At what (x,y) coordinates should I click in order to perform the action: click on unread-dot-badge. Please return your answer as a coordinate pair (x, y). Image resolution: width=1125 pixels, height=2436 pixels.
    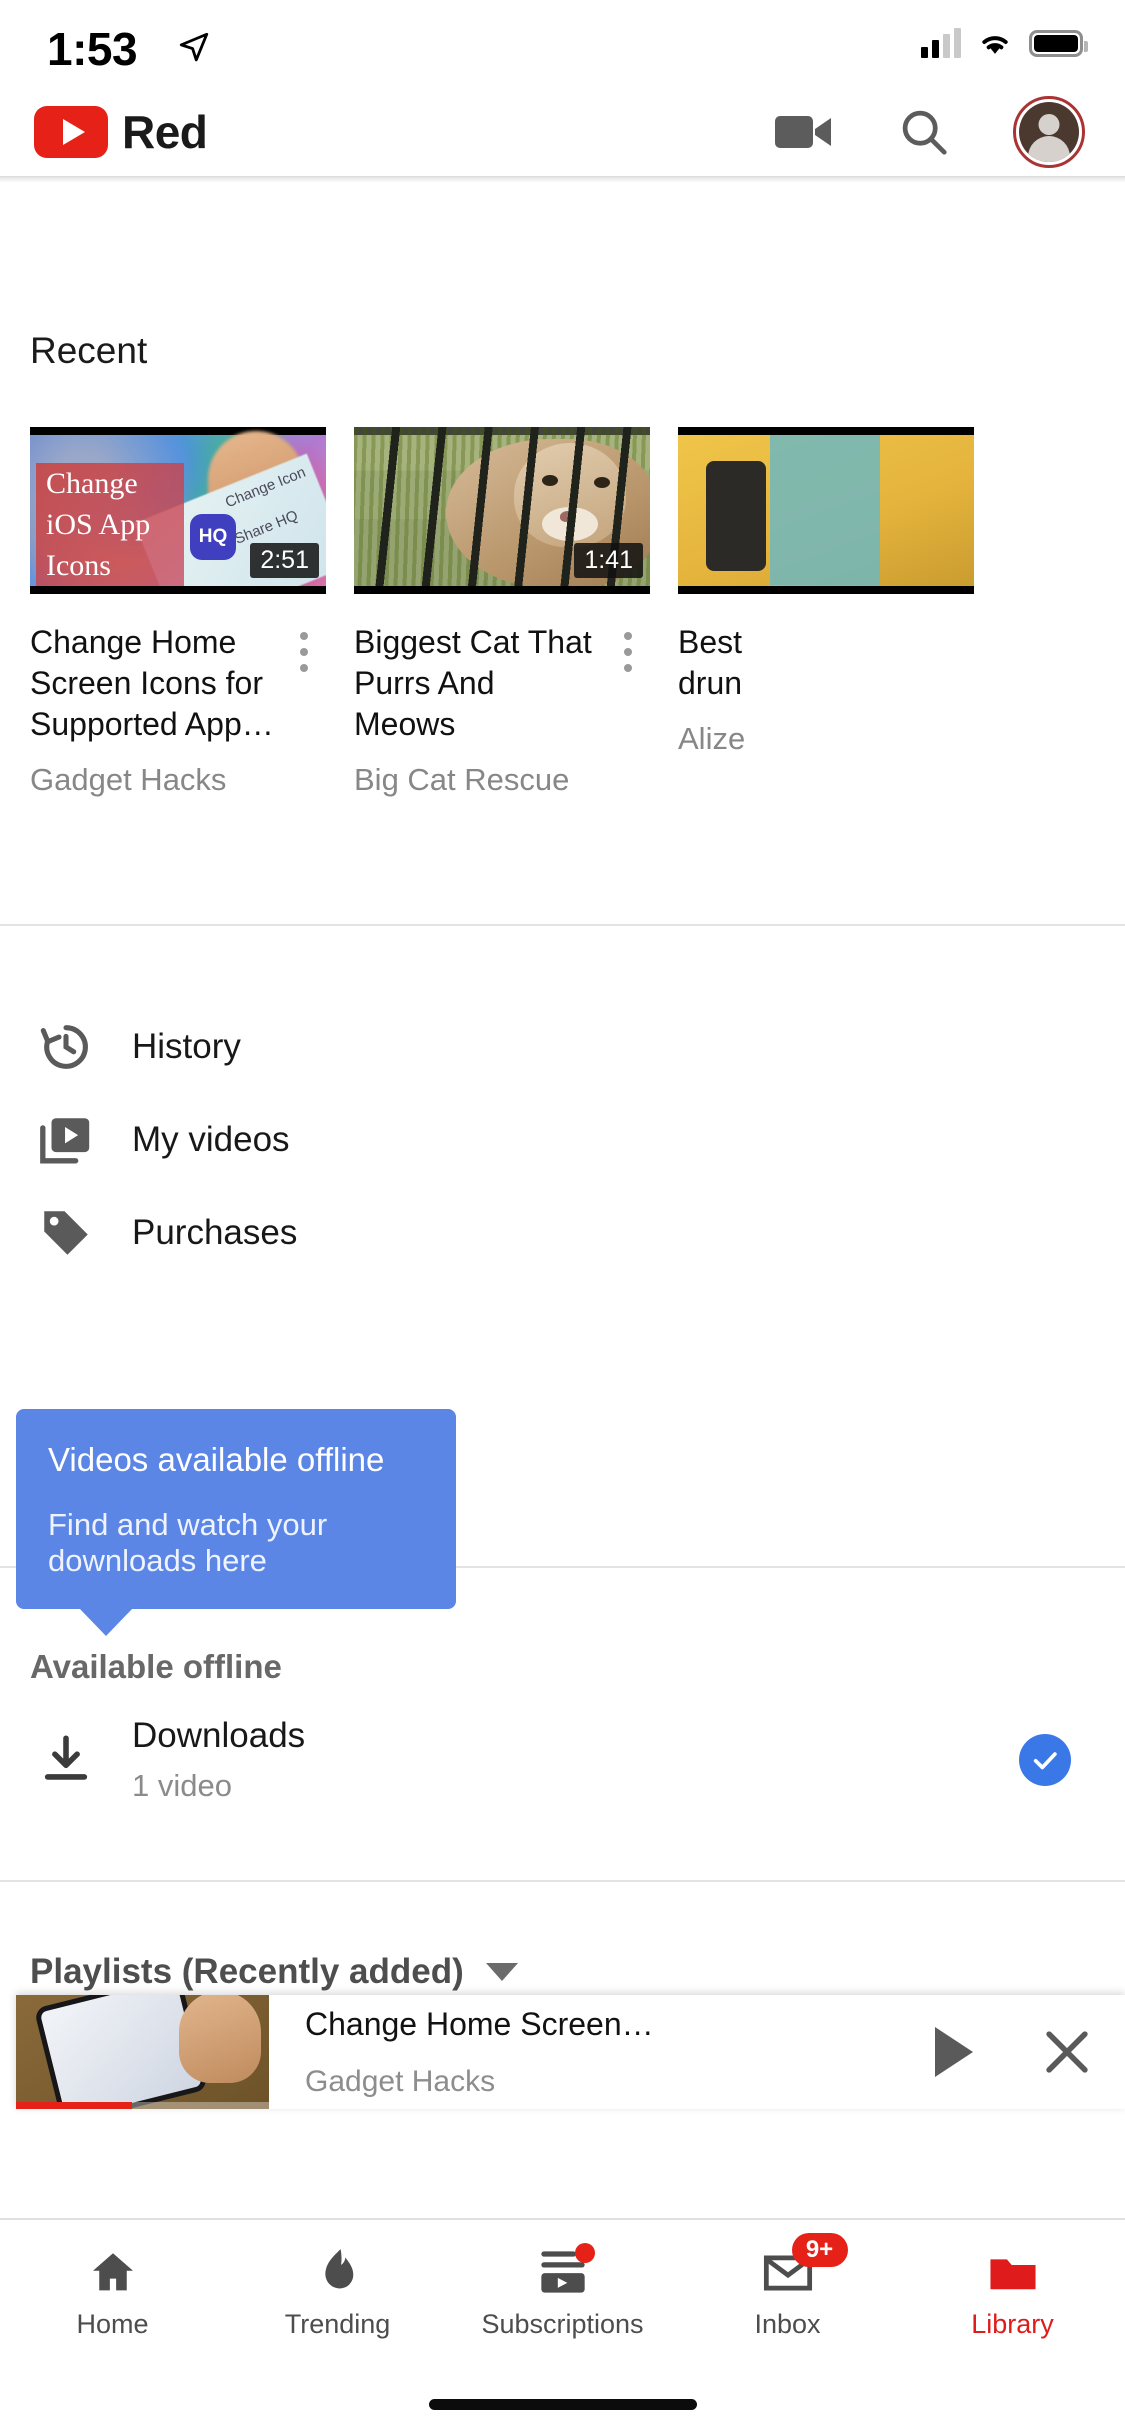
    Looking at the image, I should click on (584, 2252).